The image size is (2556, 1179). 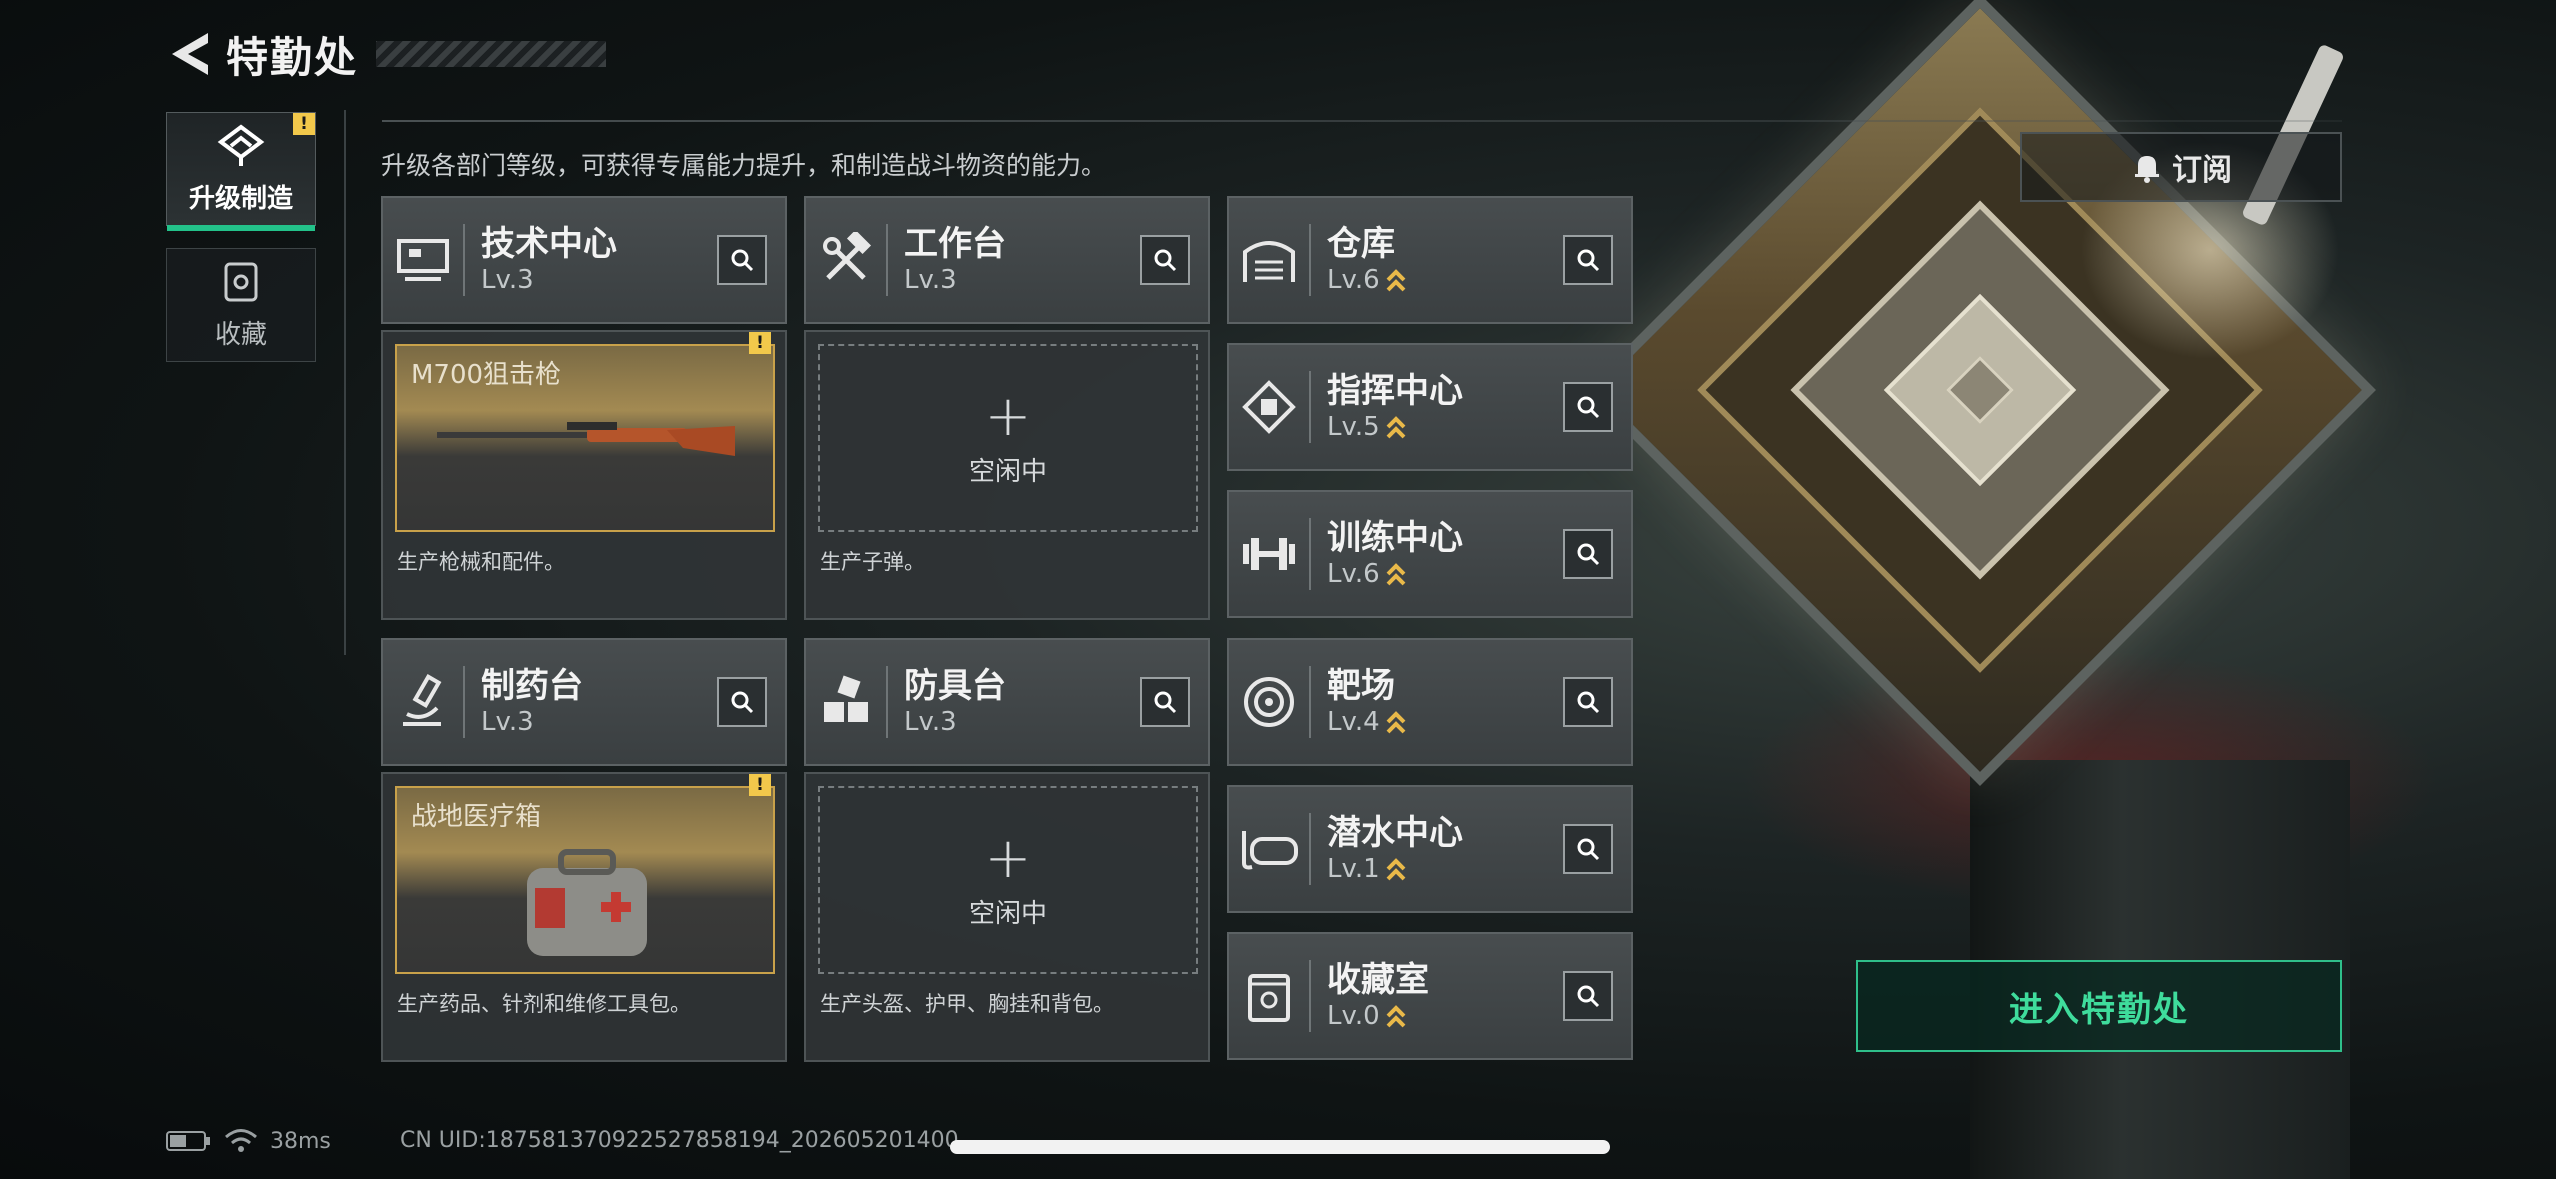 I want to click on title-stripes-decoration, so click(x=491, y=54).